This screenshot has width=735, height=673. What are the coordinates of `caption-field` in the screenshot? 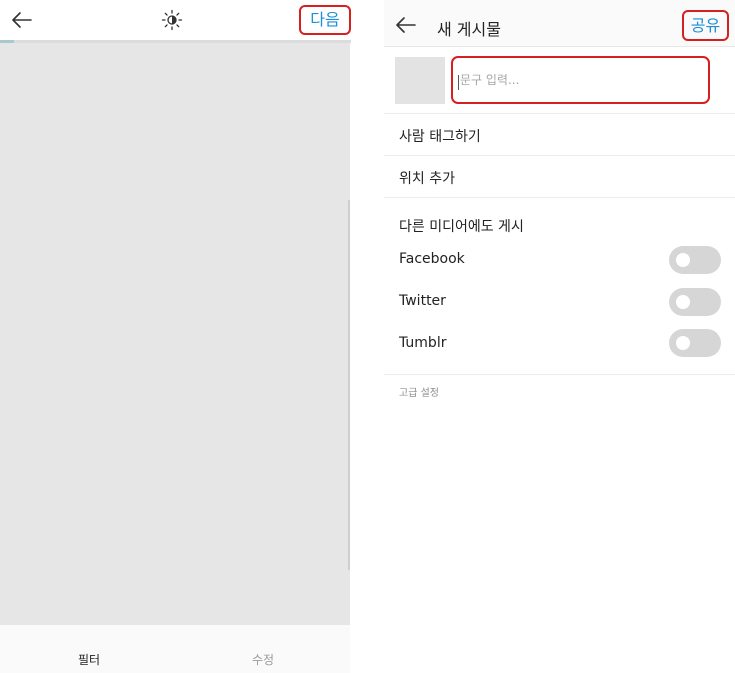 It's located at (580, 80).